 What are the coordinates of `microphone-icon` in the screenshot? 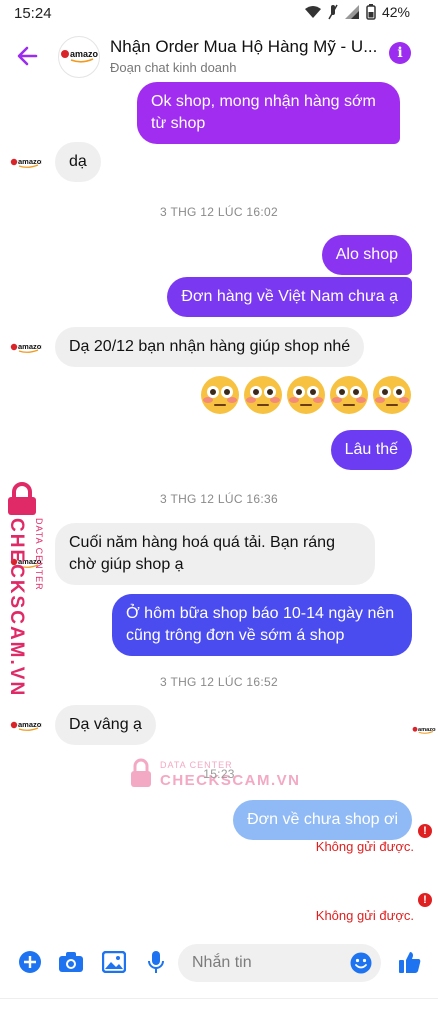 It's located at (156, 962).